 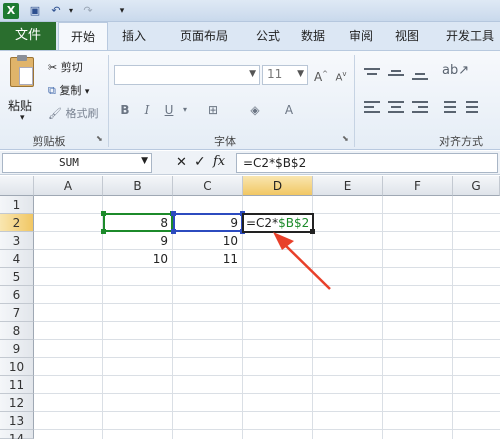 I want to click on insert-function-icon: fx, so click(x=219, y=161).